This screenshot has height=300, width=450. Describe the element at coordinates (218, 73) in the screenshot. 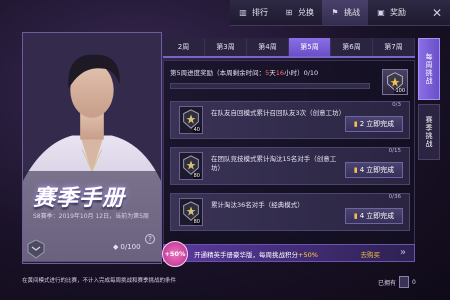

I see `progress-prefix: 第5周进度奖励（本周剩余时间：` at that location.